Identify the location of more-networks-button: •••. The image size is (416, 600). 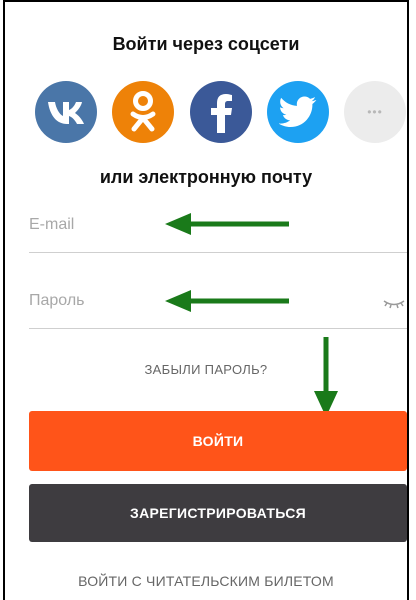
(375, 112).